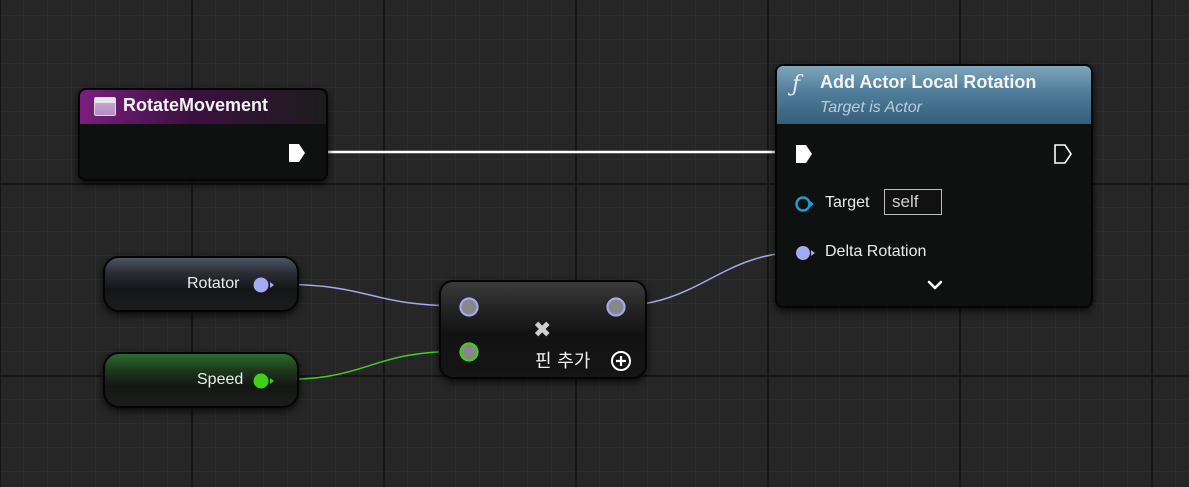 The width and height of the screenshot is (1189, 487). Describe the element at coordinates (213, 283) in the screenshot. I see `rotator-variable-label: Rotator` at that location.